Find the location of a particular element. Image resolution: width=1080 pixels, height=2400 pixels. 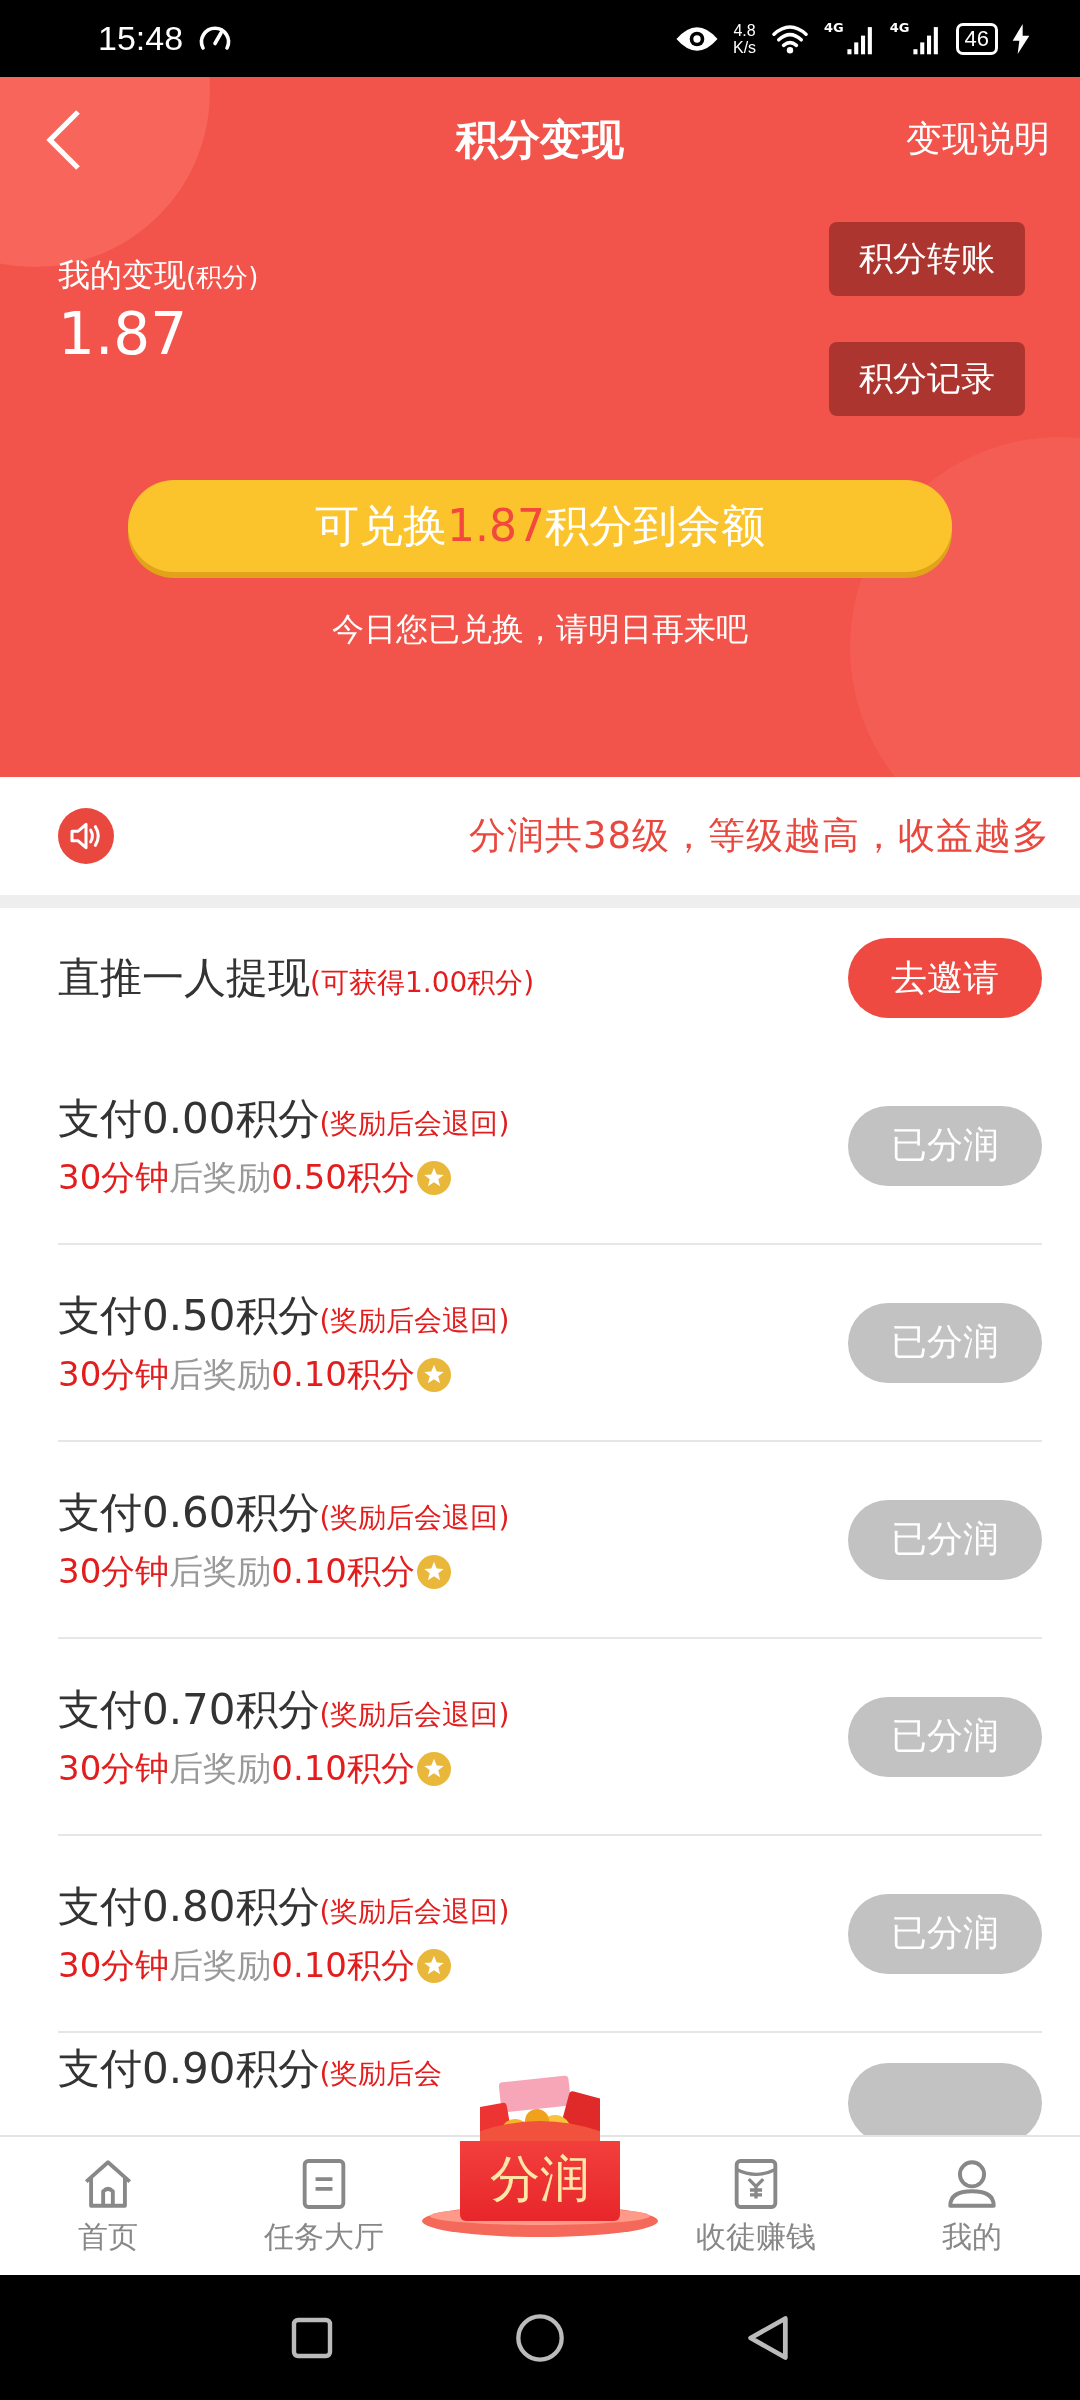

task-title: 支付0.50积分(奖励后会退回) is located at coordinates (284, 1315).